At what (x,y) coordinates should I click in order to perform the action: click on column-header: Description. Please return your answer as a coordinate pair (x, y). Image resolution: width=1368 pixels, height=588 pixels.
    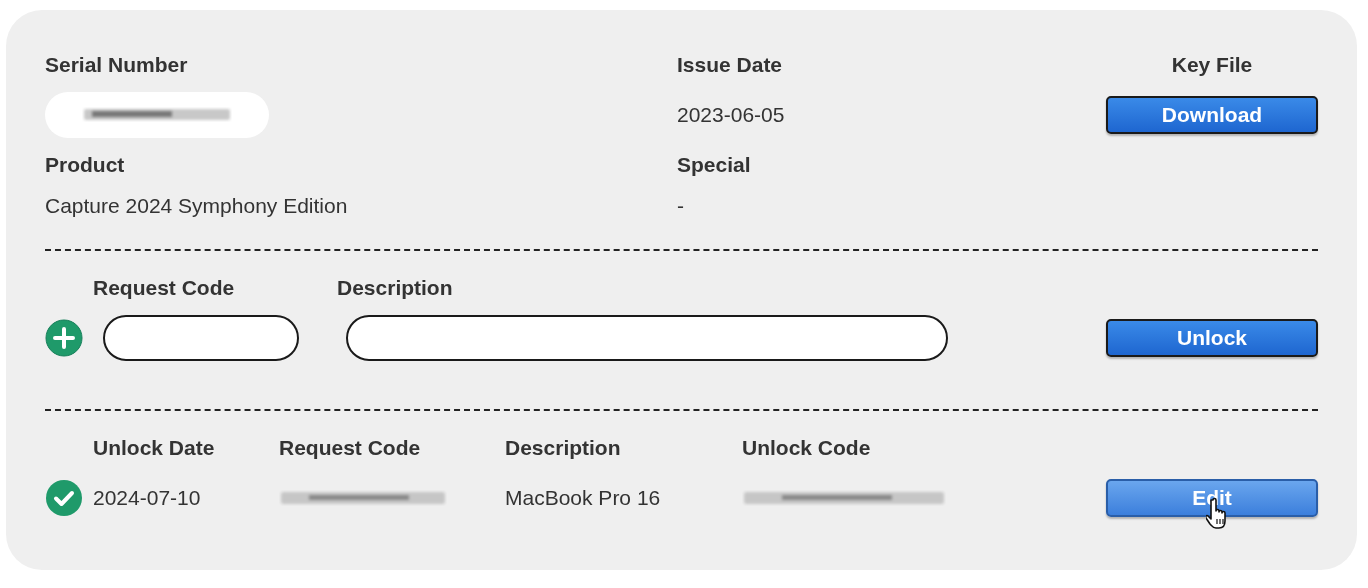
    Looking at the image, I should click on (563, 448).